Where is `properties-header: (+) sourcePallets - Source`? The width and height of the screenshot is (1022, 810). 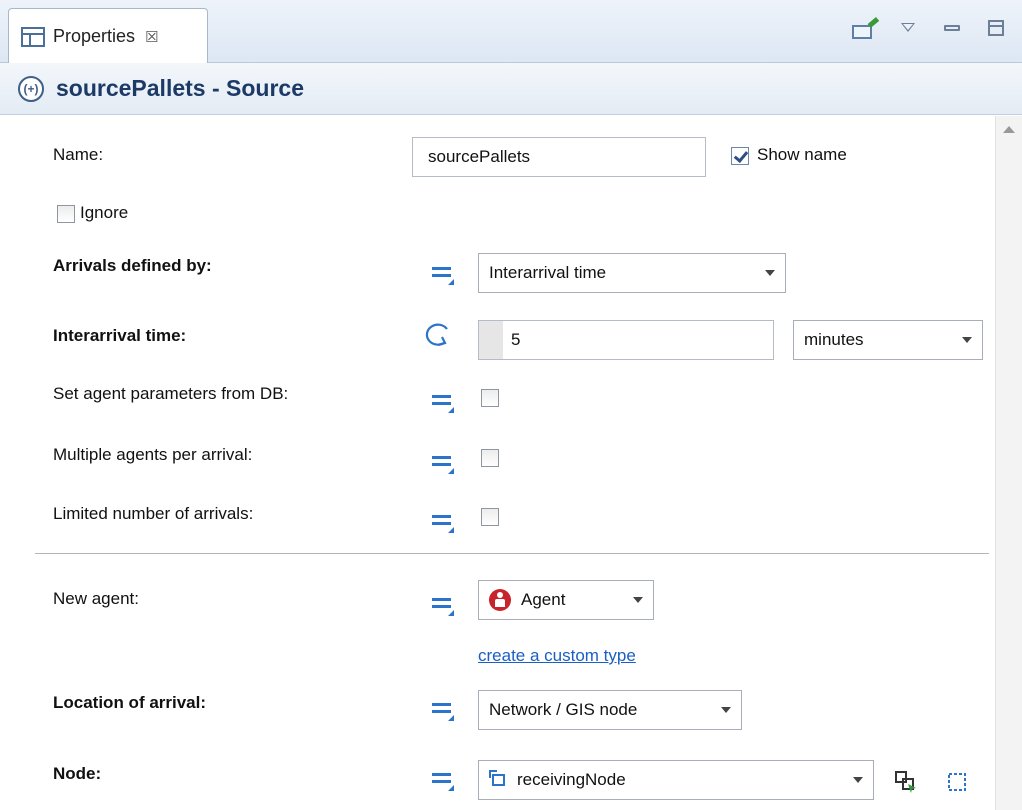 properties-header: (+) sourcePallets - Source is located at coordinates (511, 89).